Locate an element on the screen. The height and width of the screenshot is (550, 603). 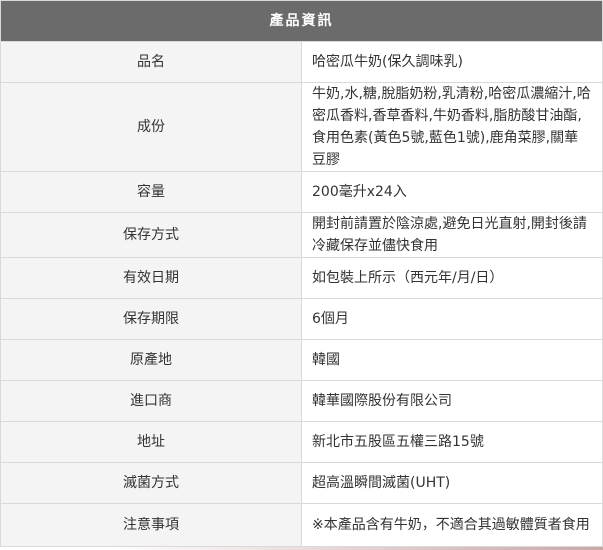
row-value: 新北市五股區五權三路15號 is located at coordinates (452, 442).